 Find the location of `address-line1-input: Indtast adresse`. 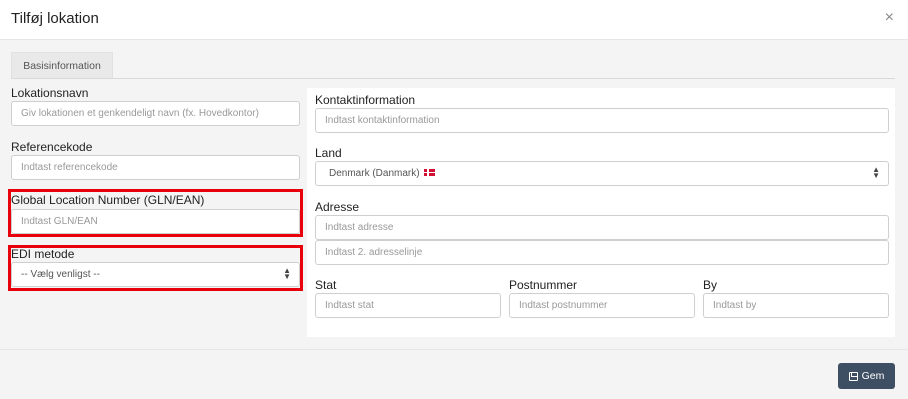

address-line1-input: Indtast adresse is located at coordinates (602, 227).